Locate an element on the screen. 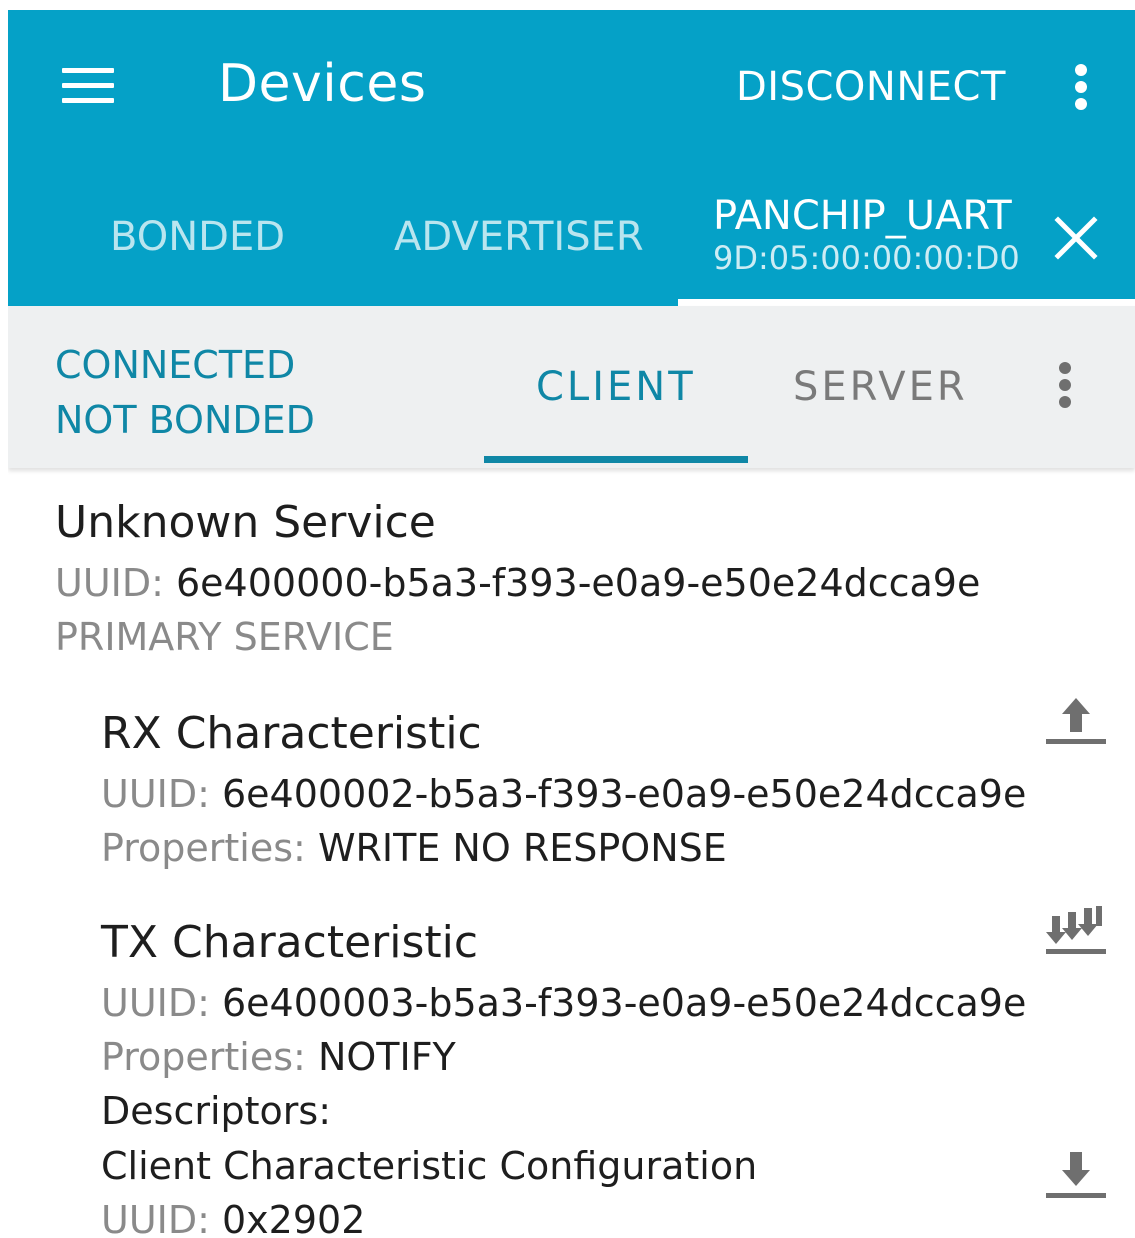 This screenshot has height=1238, width=1135. characteristic-uuid: 6e400003-b5a3-f393-e0a9-e50e24dcca9e is located at coordinates (624, 1003).